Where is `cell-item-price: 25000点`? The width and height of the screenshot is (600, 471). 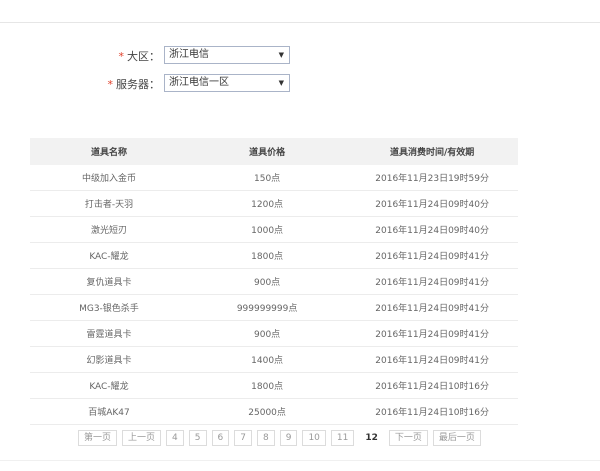
cell-item-price: 25000点 is located at coordinates (267, 411).